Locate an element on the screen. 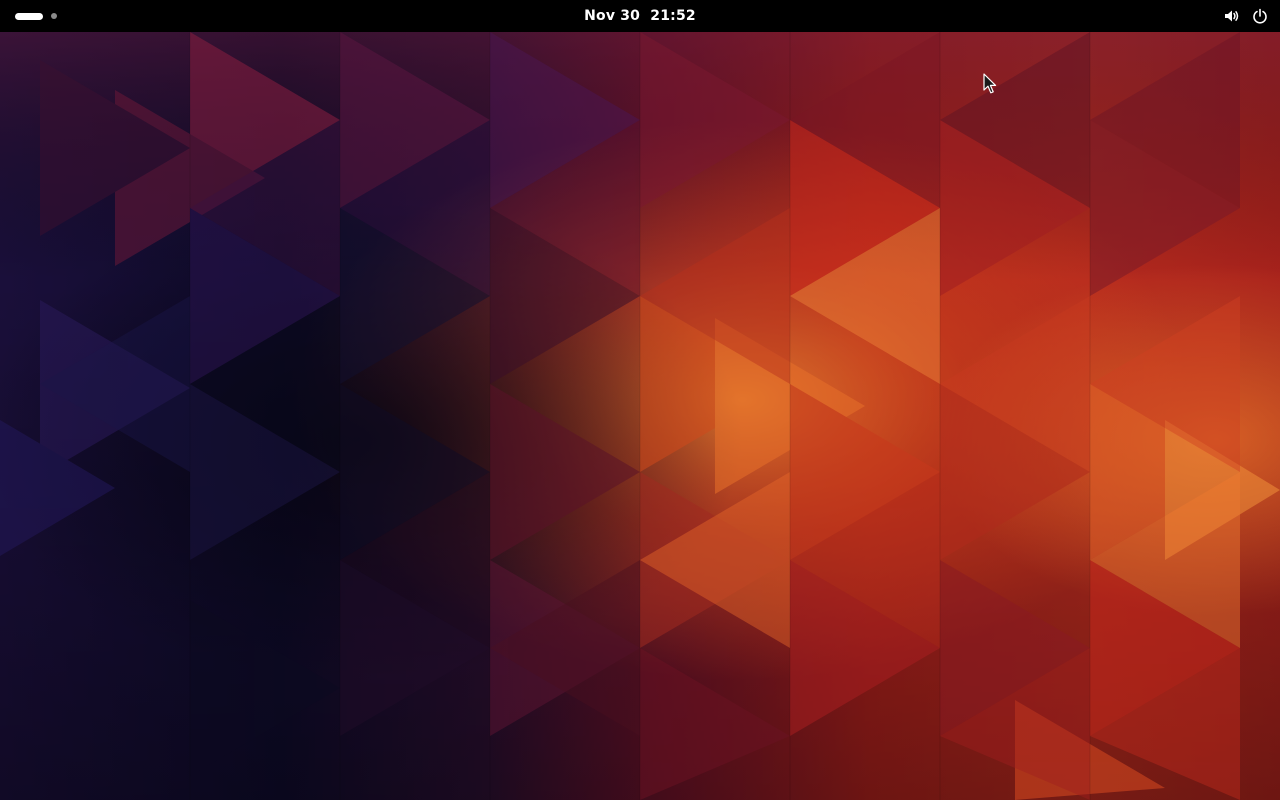 The height and width of the screenshot is (800, 1280). volume-icon is located at coordinates (1232, 16).